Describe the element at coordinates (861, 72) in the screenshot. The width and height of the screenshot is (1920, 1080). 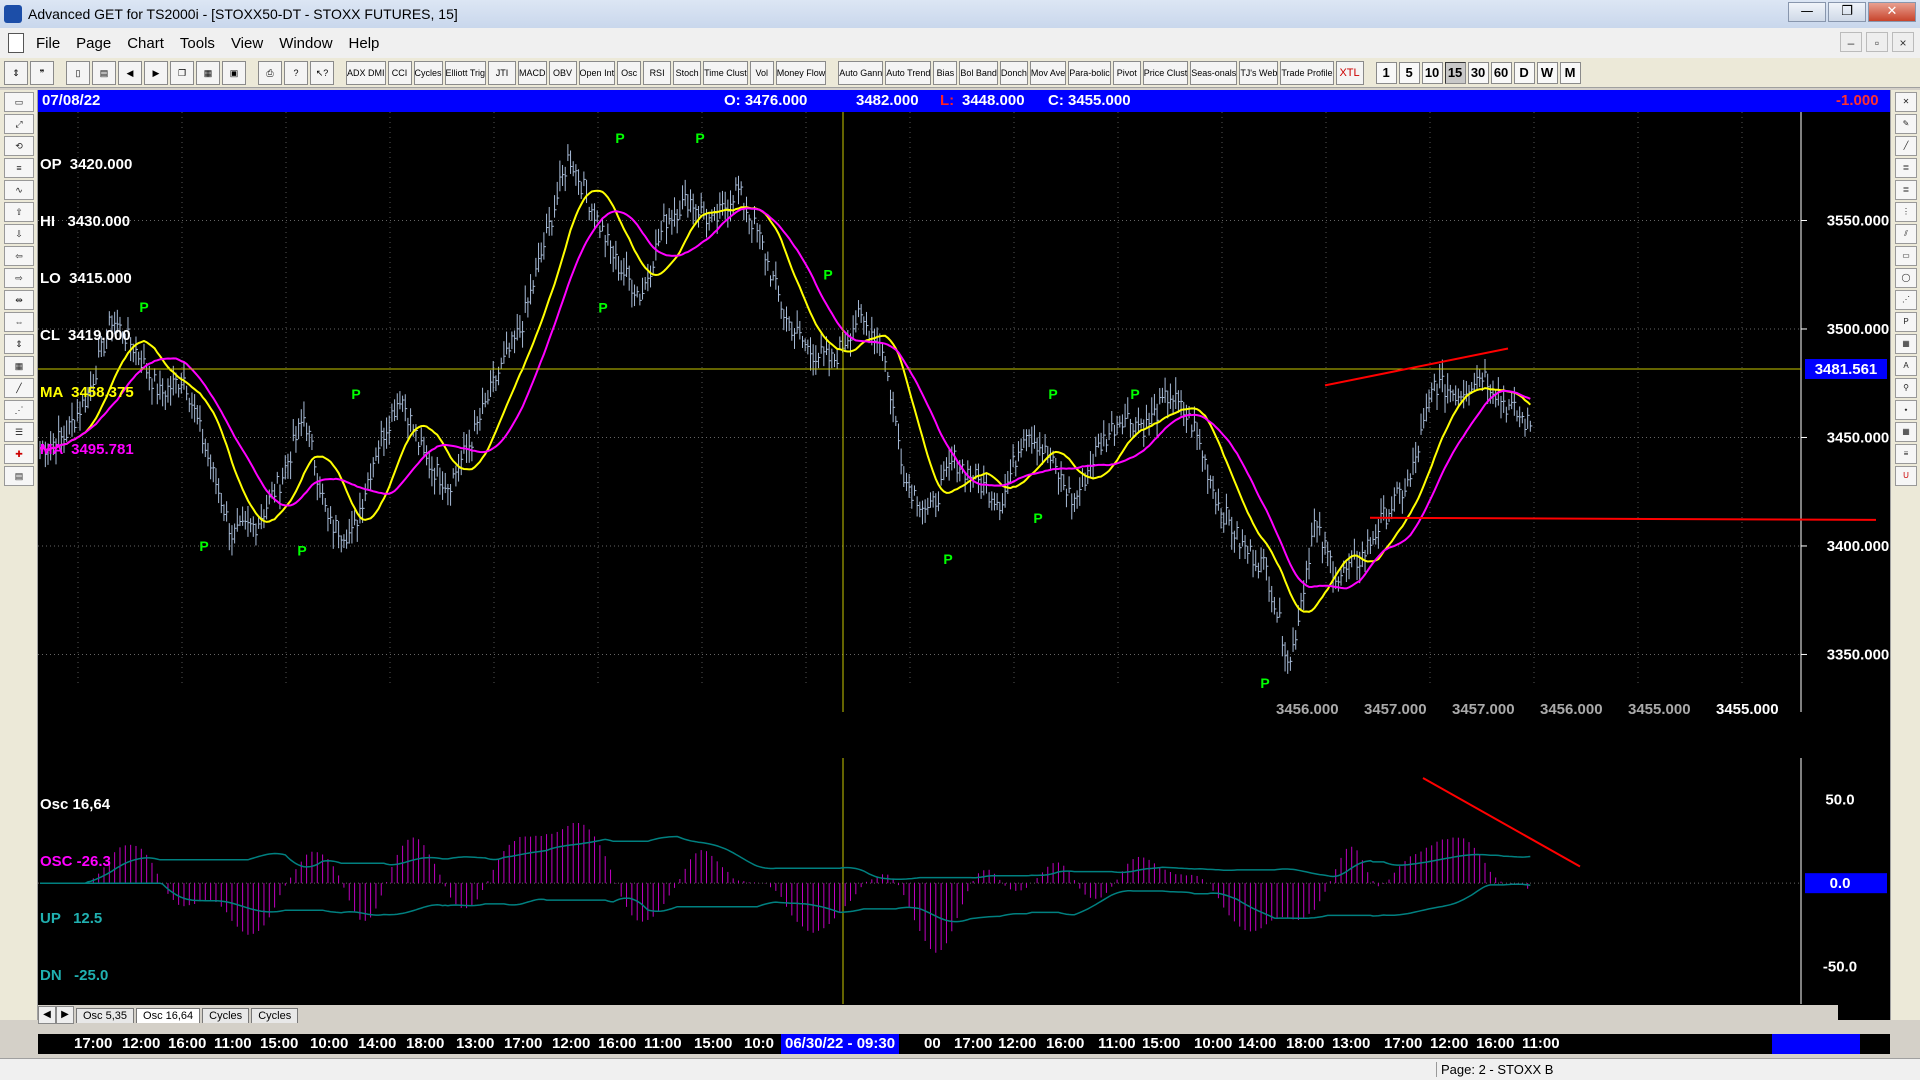
I see `study-auto-gann: Auto Gann` at that location.